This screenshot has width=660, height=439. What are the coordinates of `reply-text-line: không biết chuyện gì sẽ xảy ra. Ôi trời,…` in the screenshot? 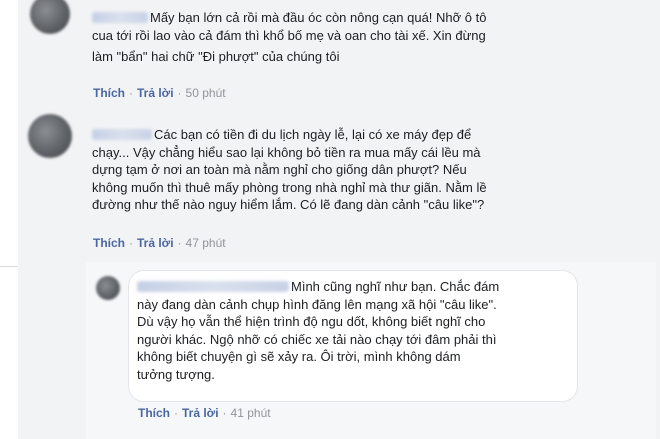 It's located at (299, 356).